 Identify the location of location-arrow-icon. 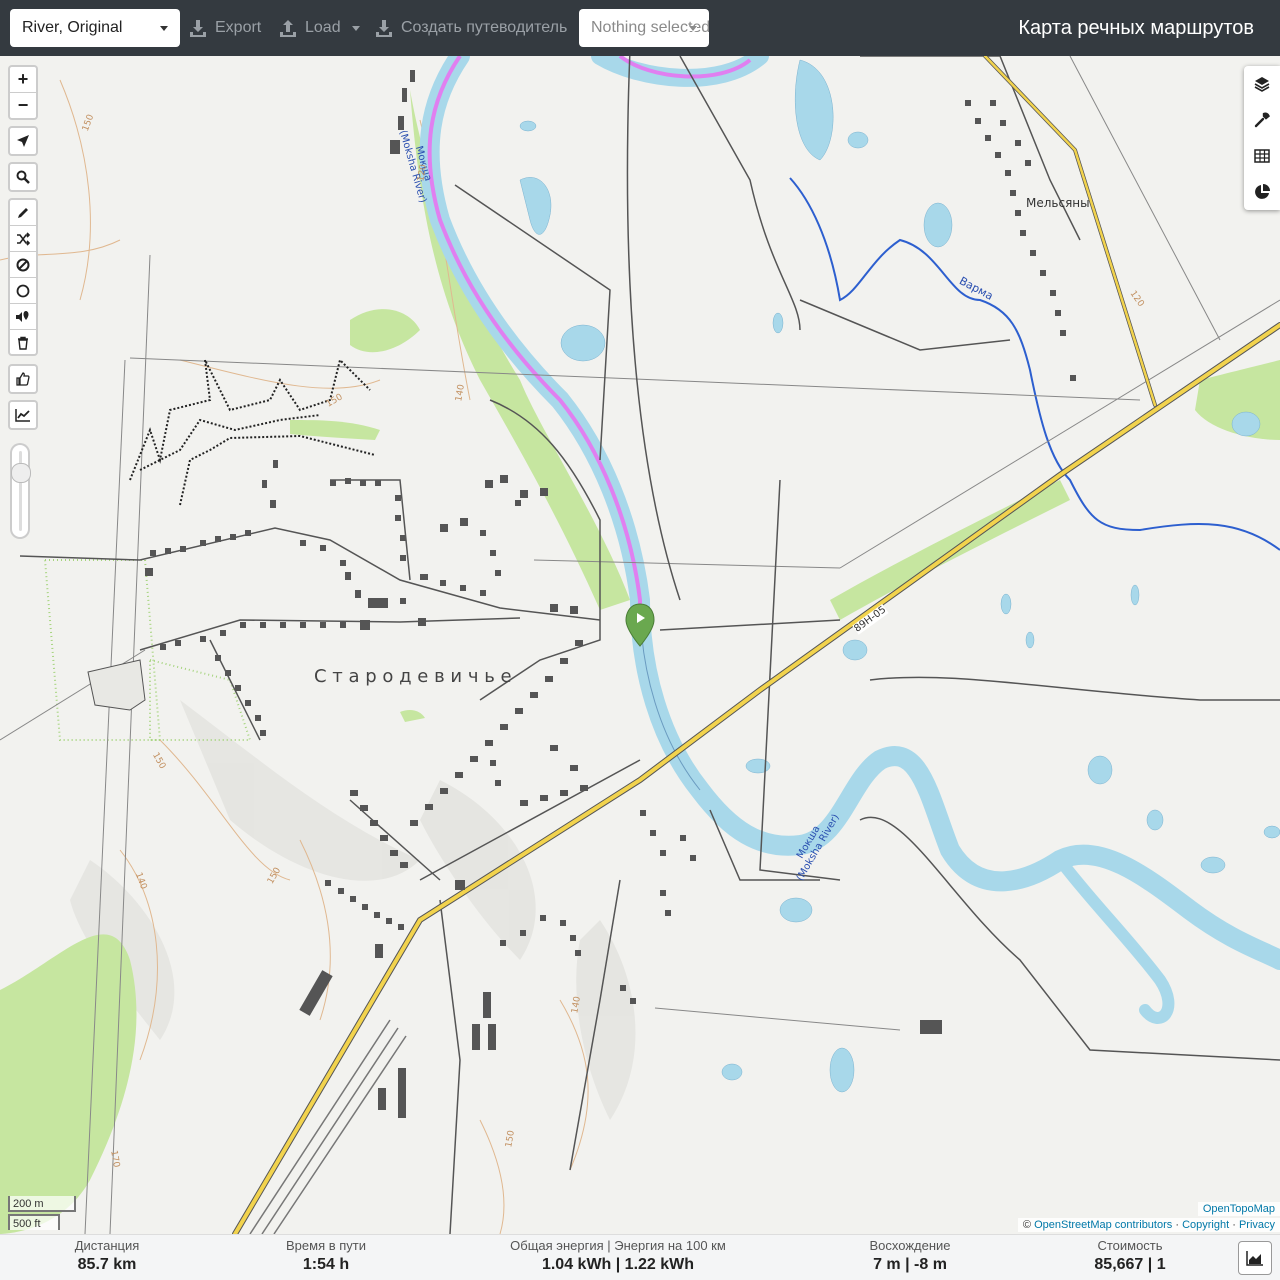
(23, 141).